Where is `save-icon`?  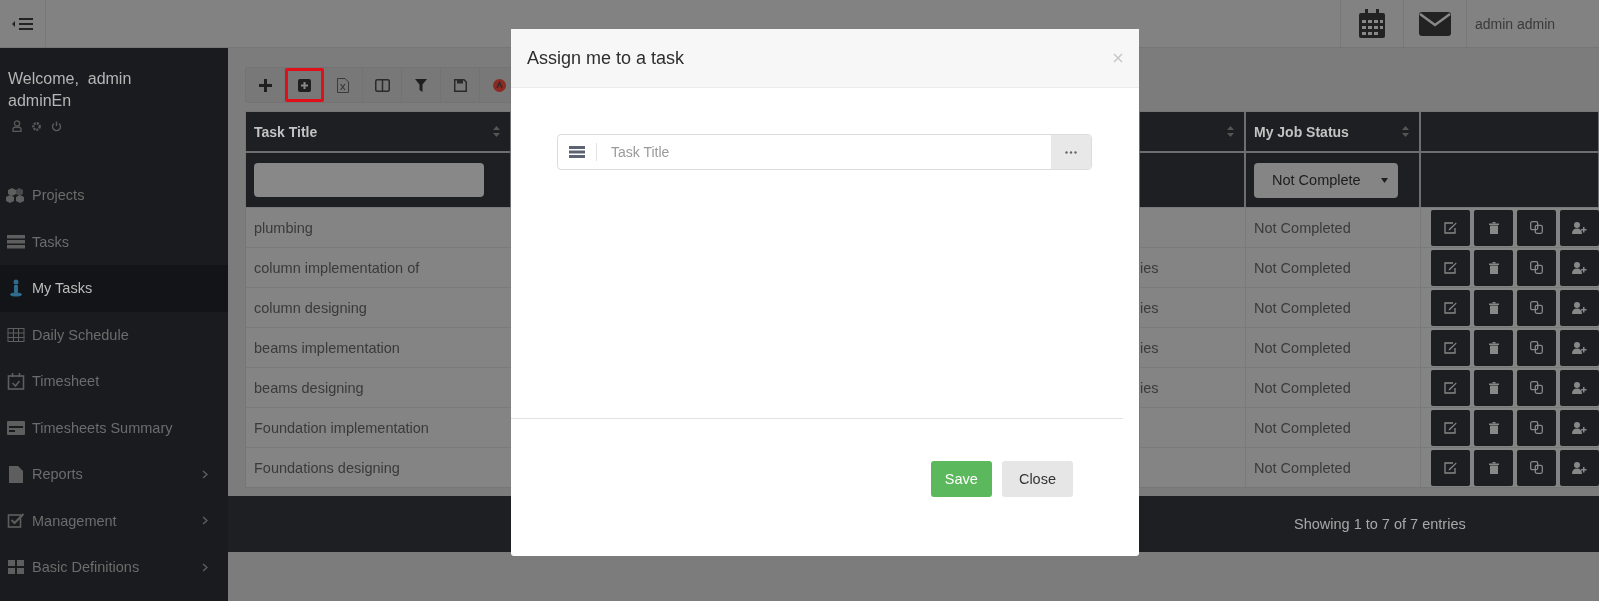 save-icon is located at coordinates (460, 85).